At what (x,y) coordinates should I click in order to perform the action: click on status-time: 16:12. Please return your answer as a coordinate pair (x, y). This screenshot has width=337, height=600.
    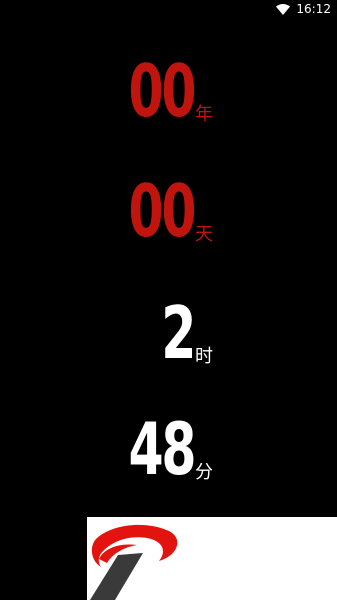
    Looking at the image, I should click on (313, 9).